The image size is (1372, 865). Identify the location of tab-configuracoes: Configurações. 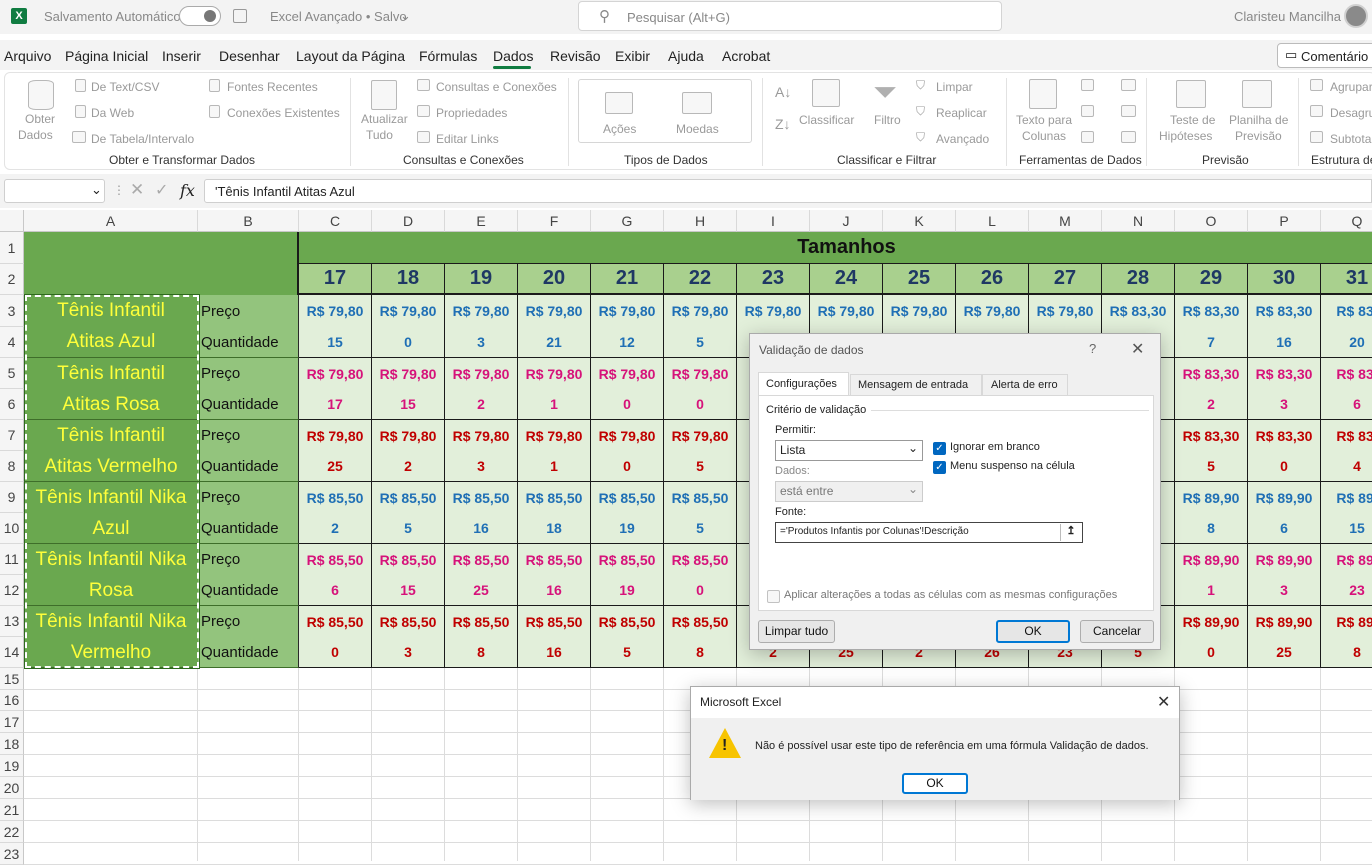
(803, 384).